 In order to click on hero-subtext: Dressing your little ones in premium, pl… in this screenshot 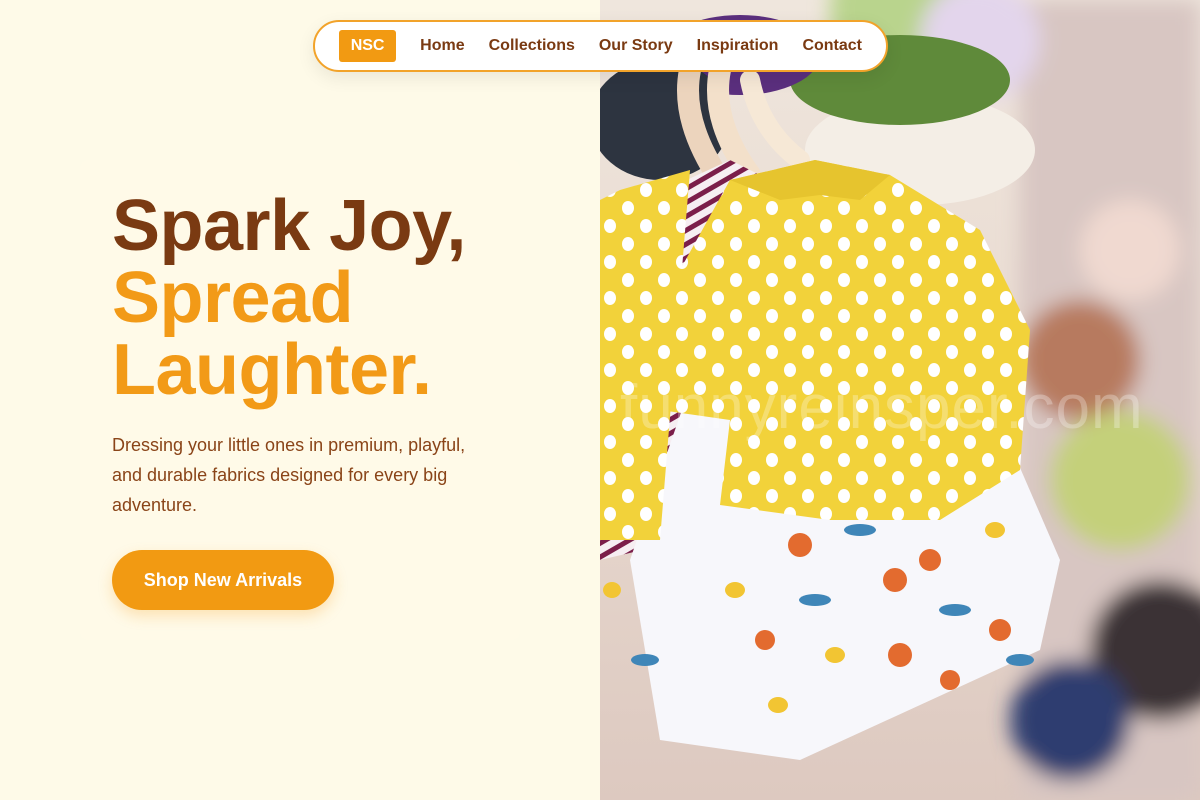, I will do `click(289, 475)`.